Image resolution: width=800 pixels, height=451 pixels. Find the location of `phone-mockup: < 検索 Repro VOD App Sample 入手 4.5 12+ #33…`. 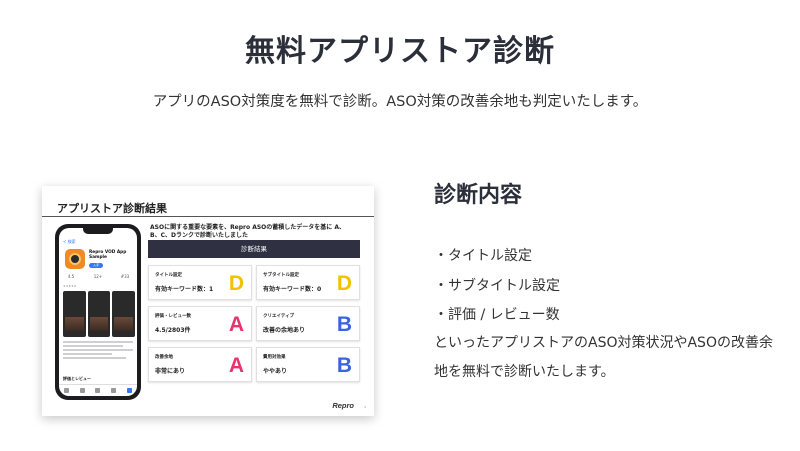

phone-mockup: < 検索 Repro VOD App Sample 入手 4.5 12+ #33… is located at coordinates (98, 312).